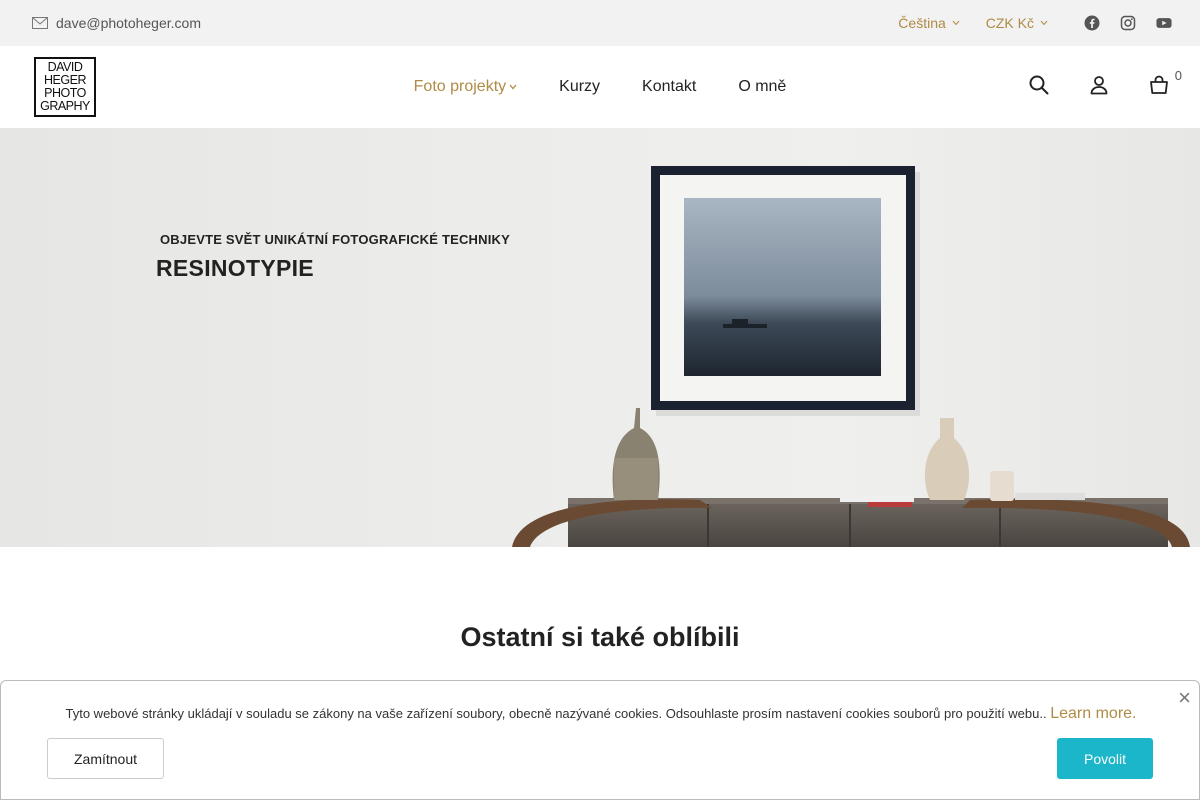 Image resolution: width=1200 pixels, height=800 pixels. What do you see at coordinates (922, 23) in the screenshot?
I see `language-label: Čeština` at bounding box center [922, 23].